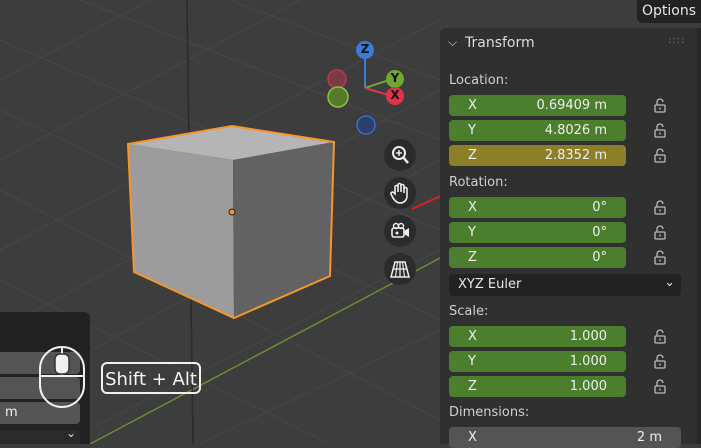 Image resolution: width=701 pixels, height=448 pixels. What do you see at coordinates (366, 125) in the screenshot?
I see `neg-z-handle` at bounding box center [366, 125].